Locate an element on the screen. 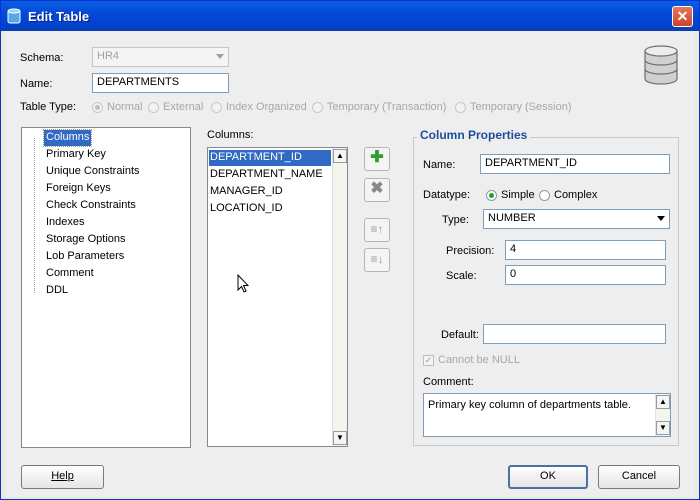 This screenshot has height=500, width=700. datatype-complex-radio: Complex is located at coordinates (568, 195).